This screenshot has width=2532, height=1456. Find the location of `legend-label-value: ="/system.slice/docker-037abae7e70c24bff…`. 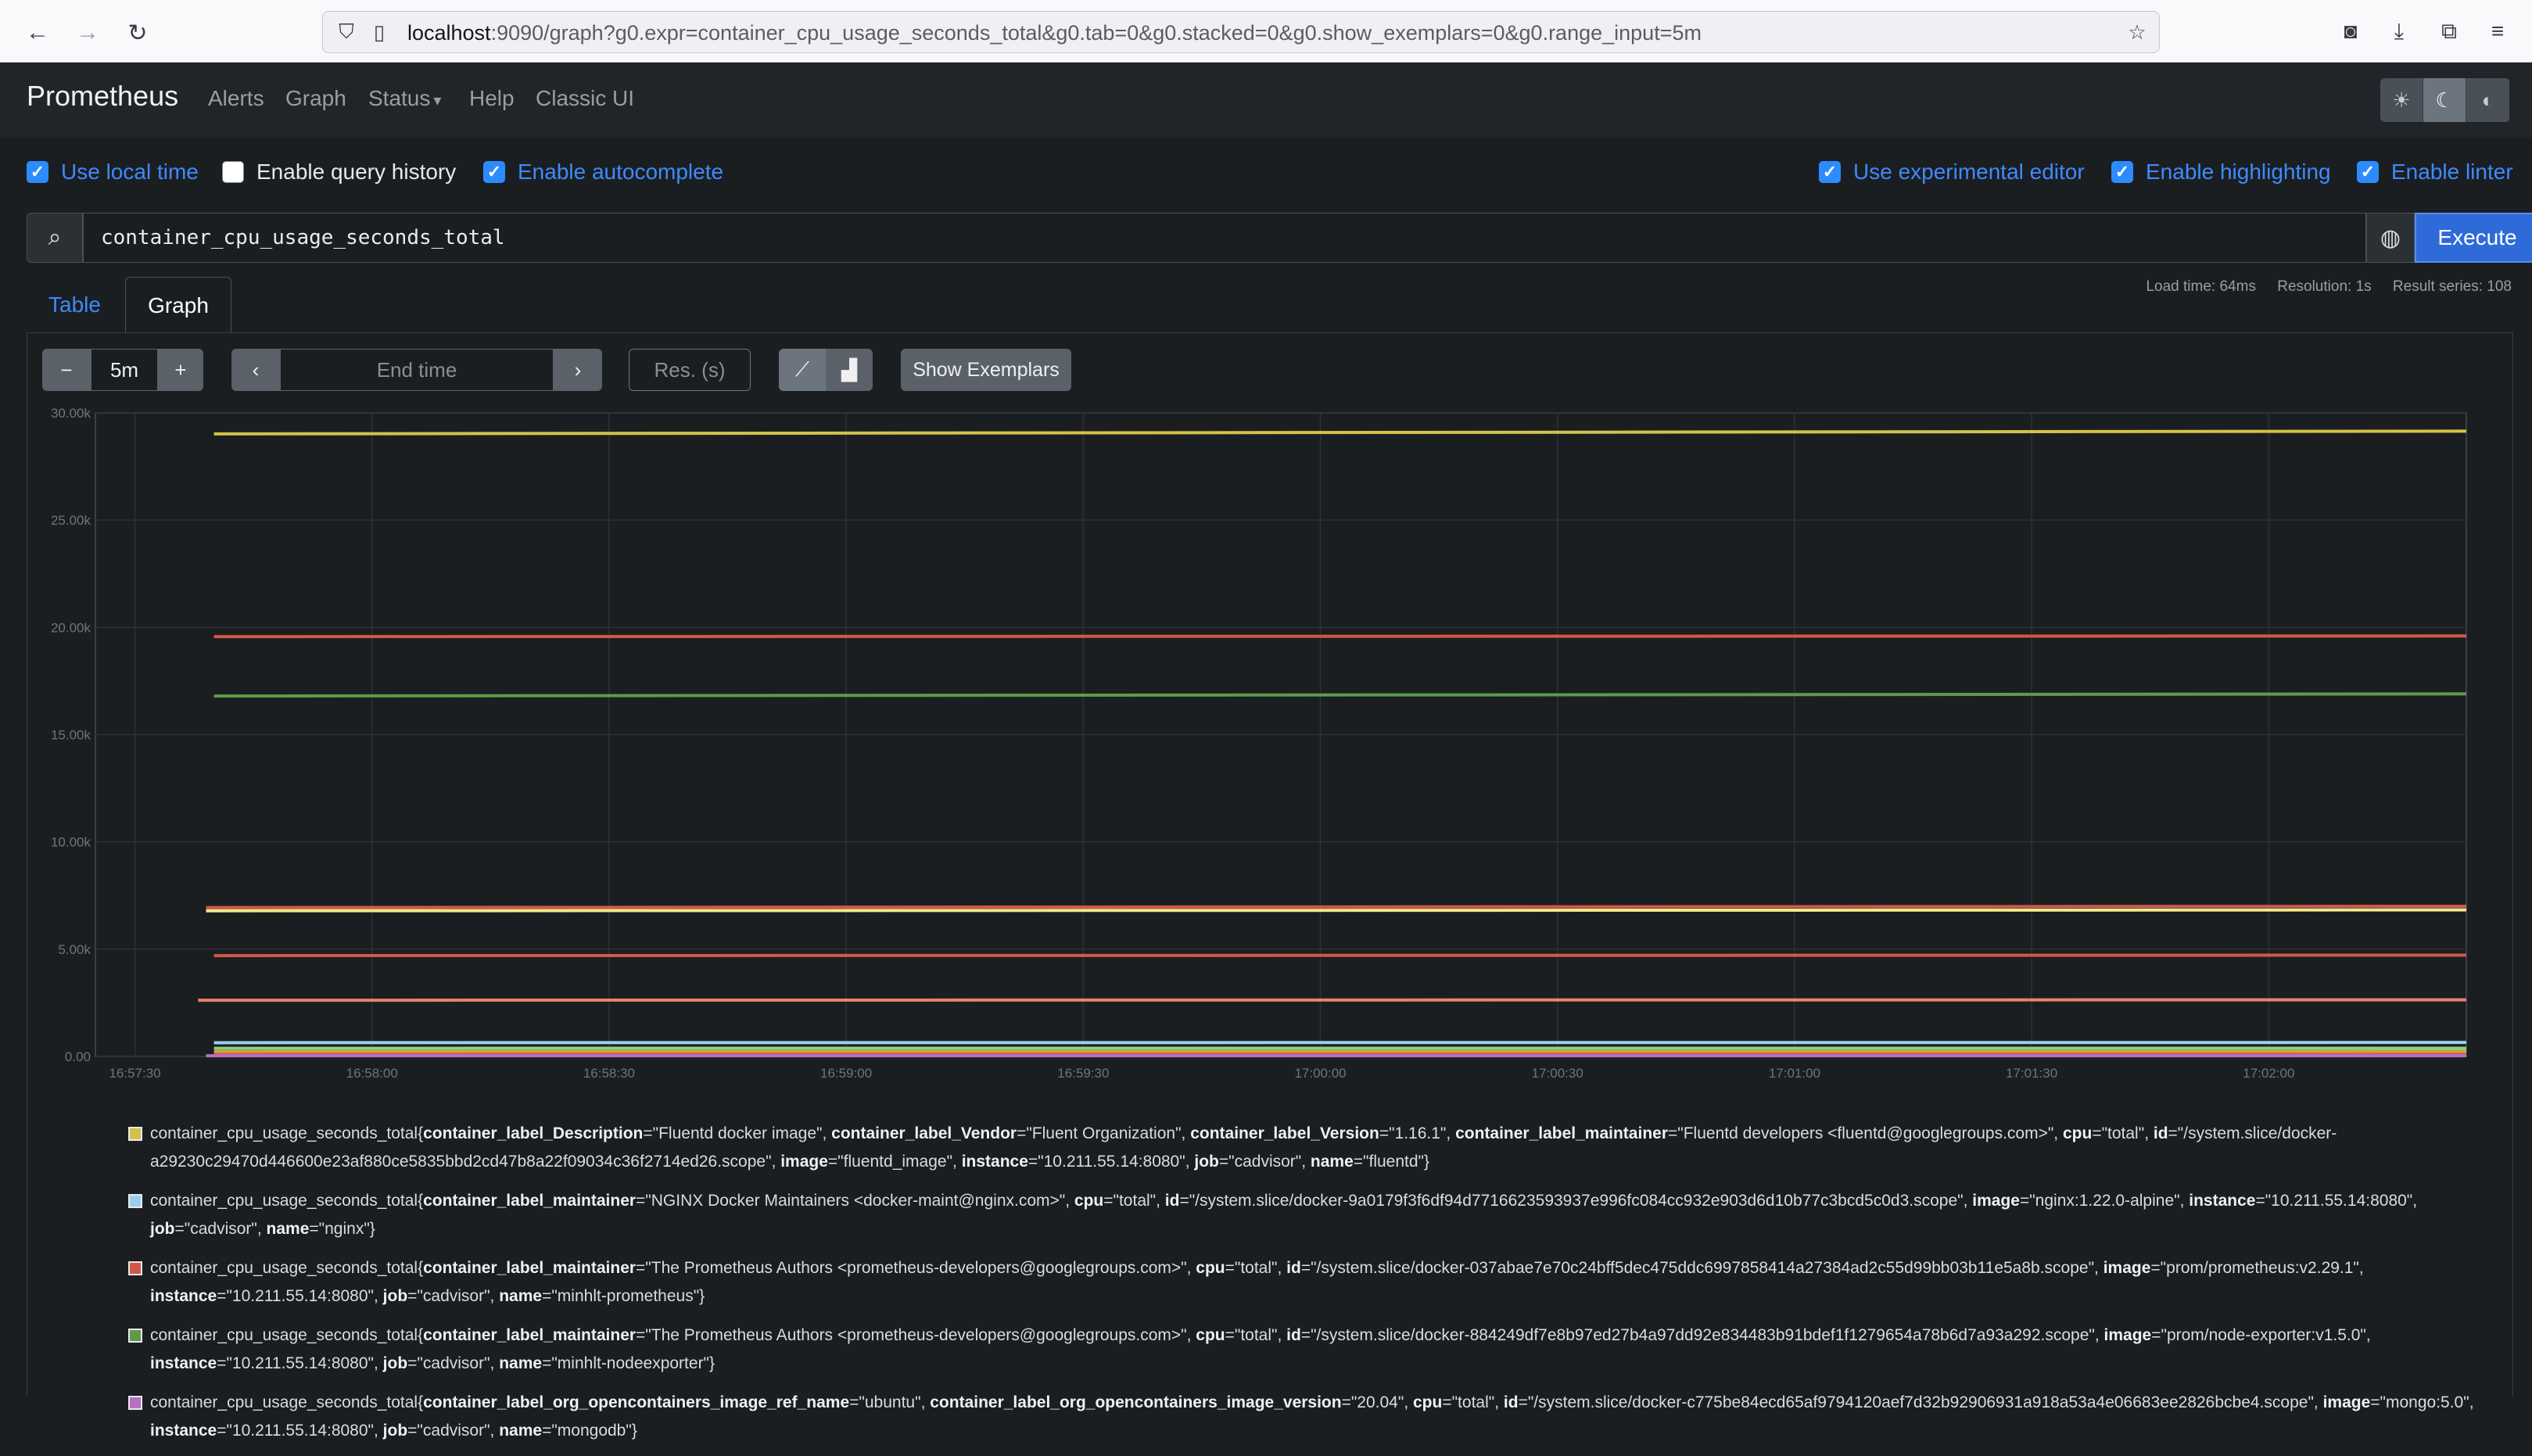

legend-label-value: ="/system.slice/docker-037abae7e70c24bff… is located at coordinates (1697, 1268).